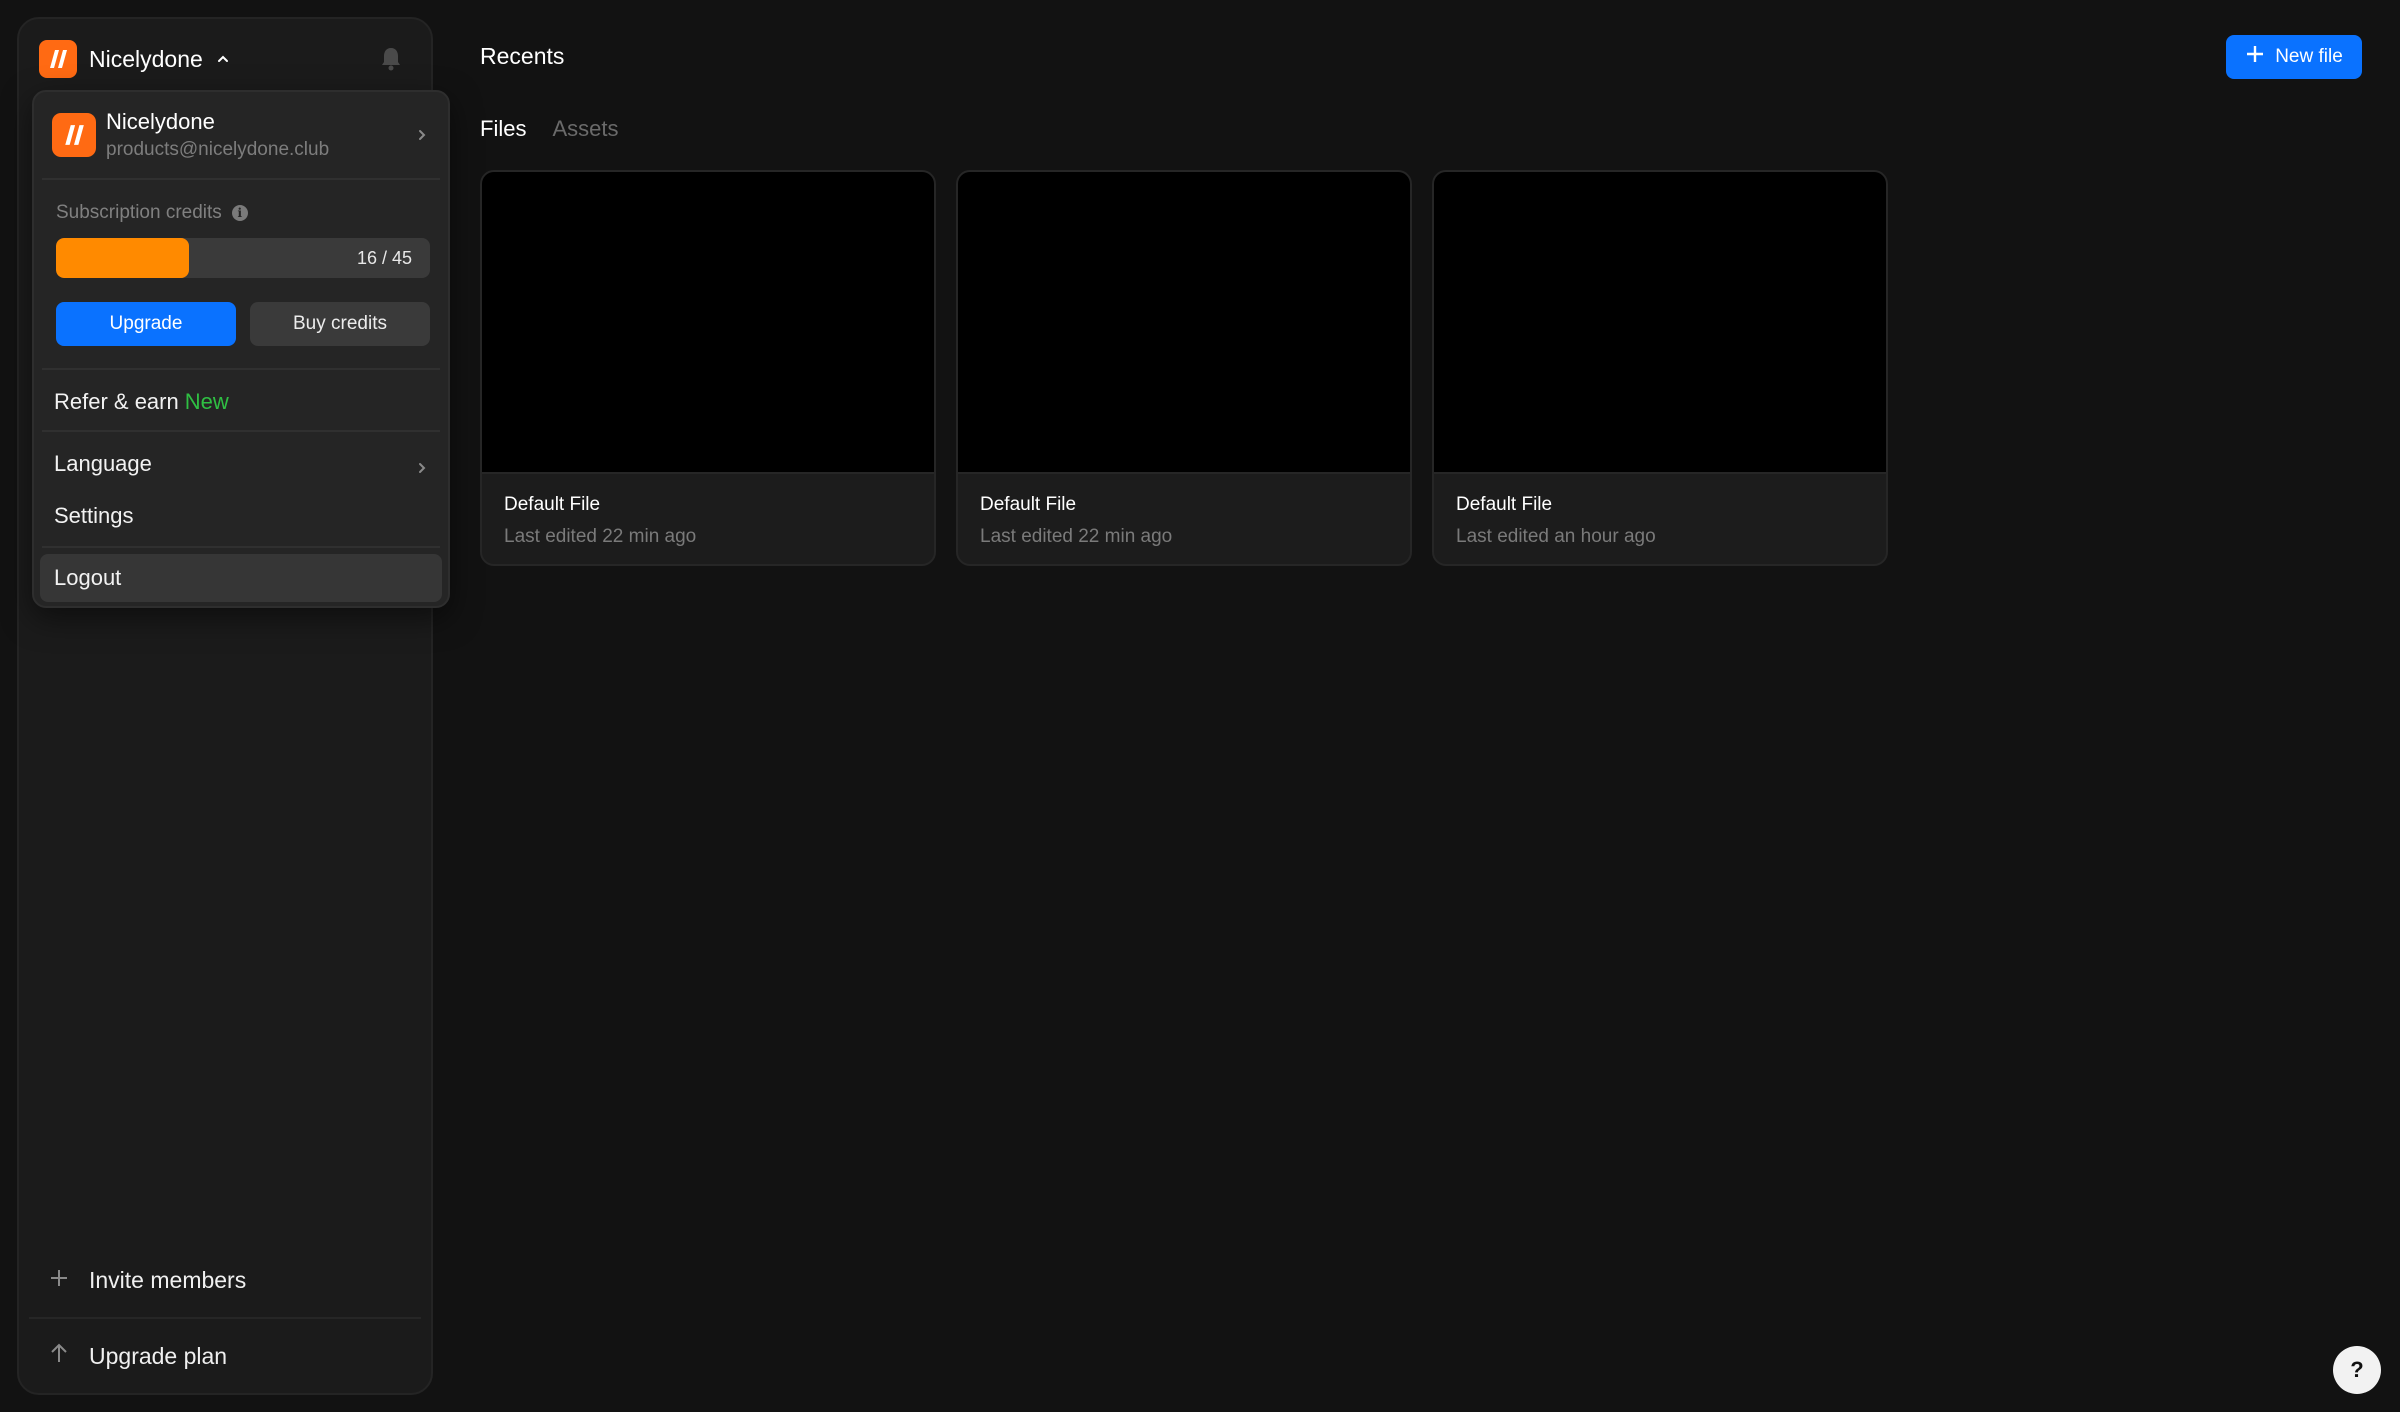 Image resolution: width=2400 pixels, height=1412 pixels. I want to click on help-button: ?, so click(2357, 1370).